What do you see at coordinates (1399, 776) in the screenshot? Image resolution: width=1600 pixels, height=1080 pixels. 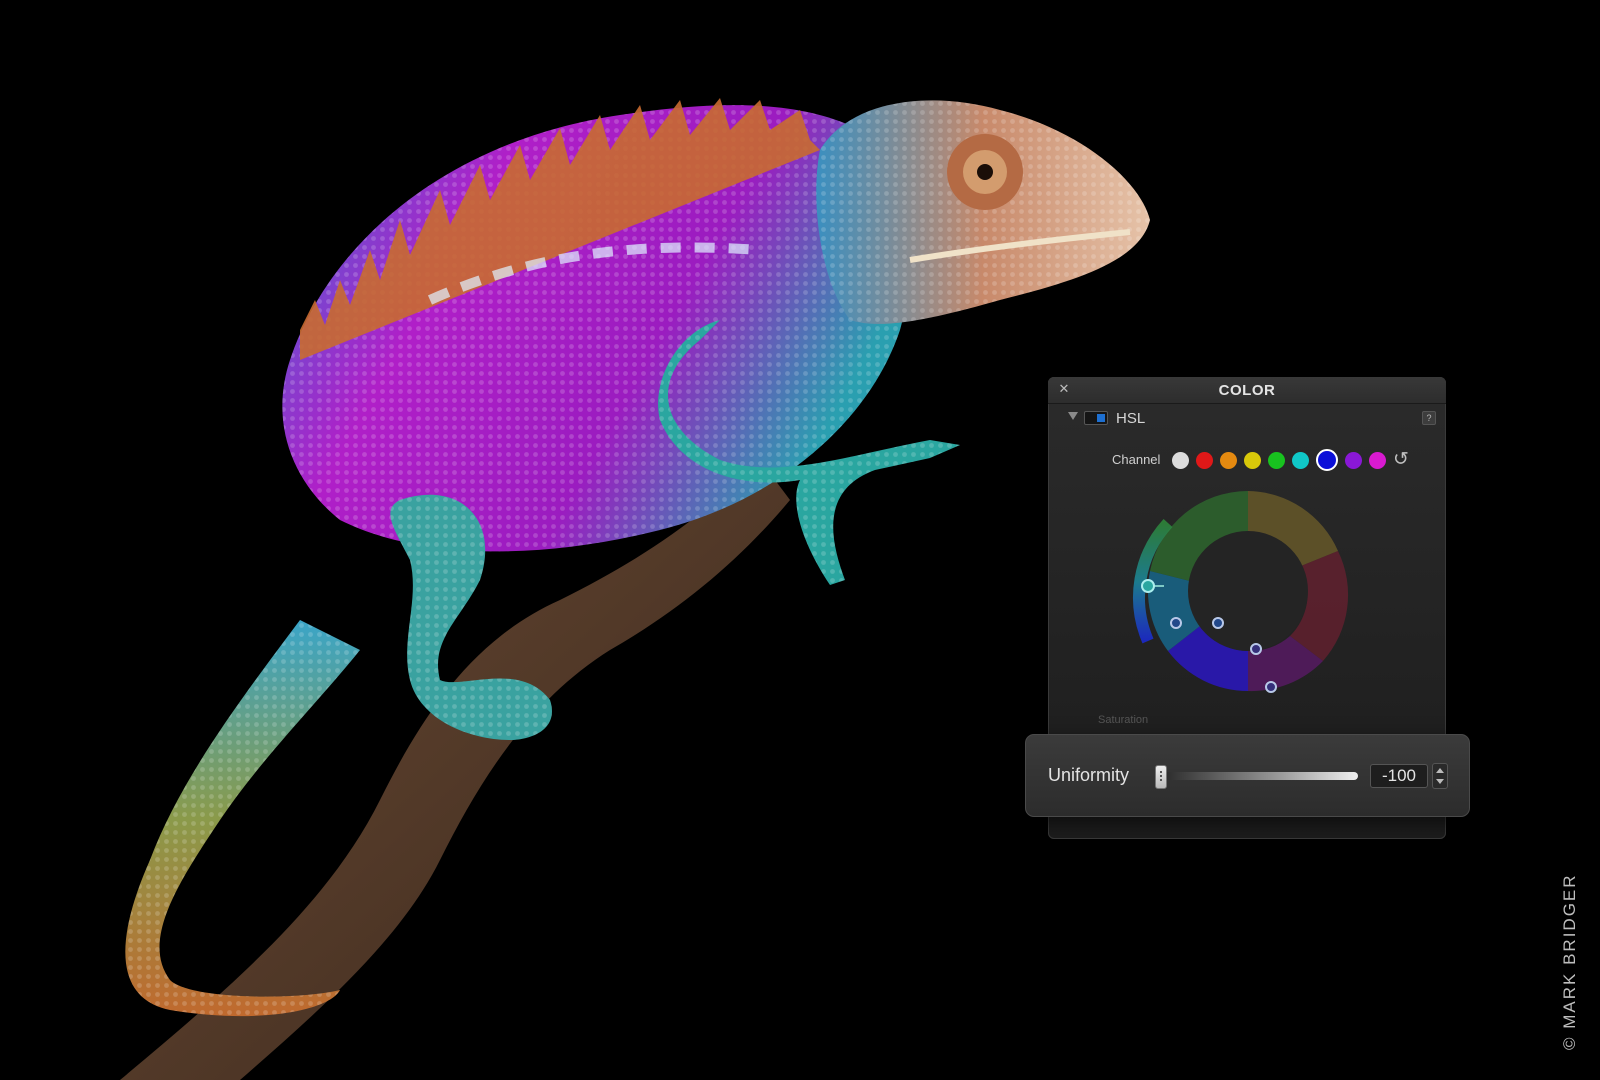 I see `uniformity-value-field: -100` at bounding box center [1399, 776].